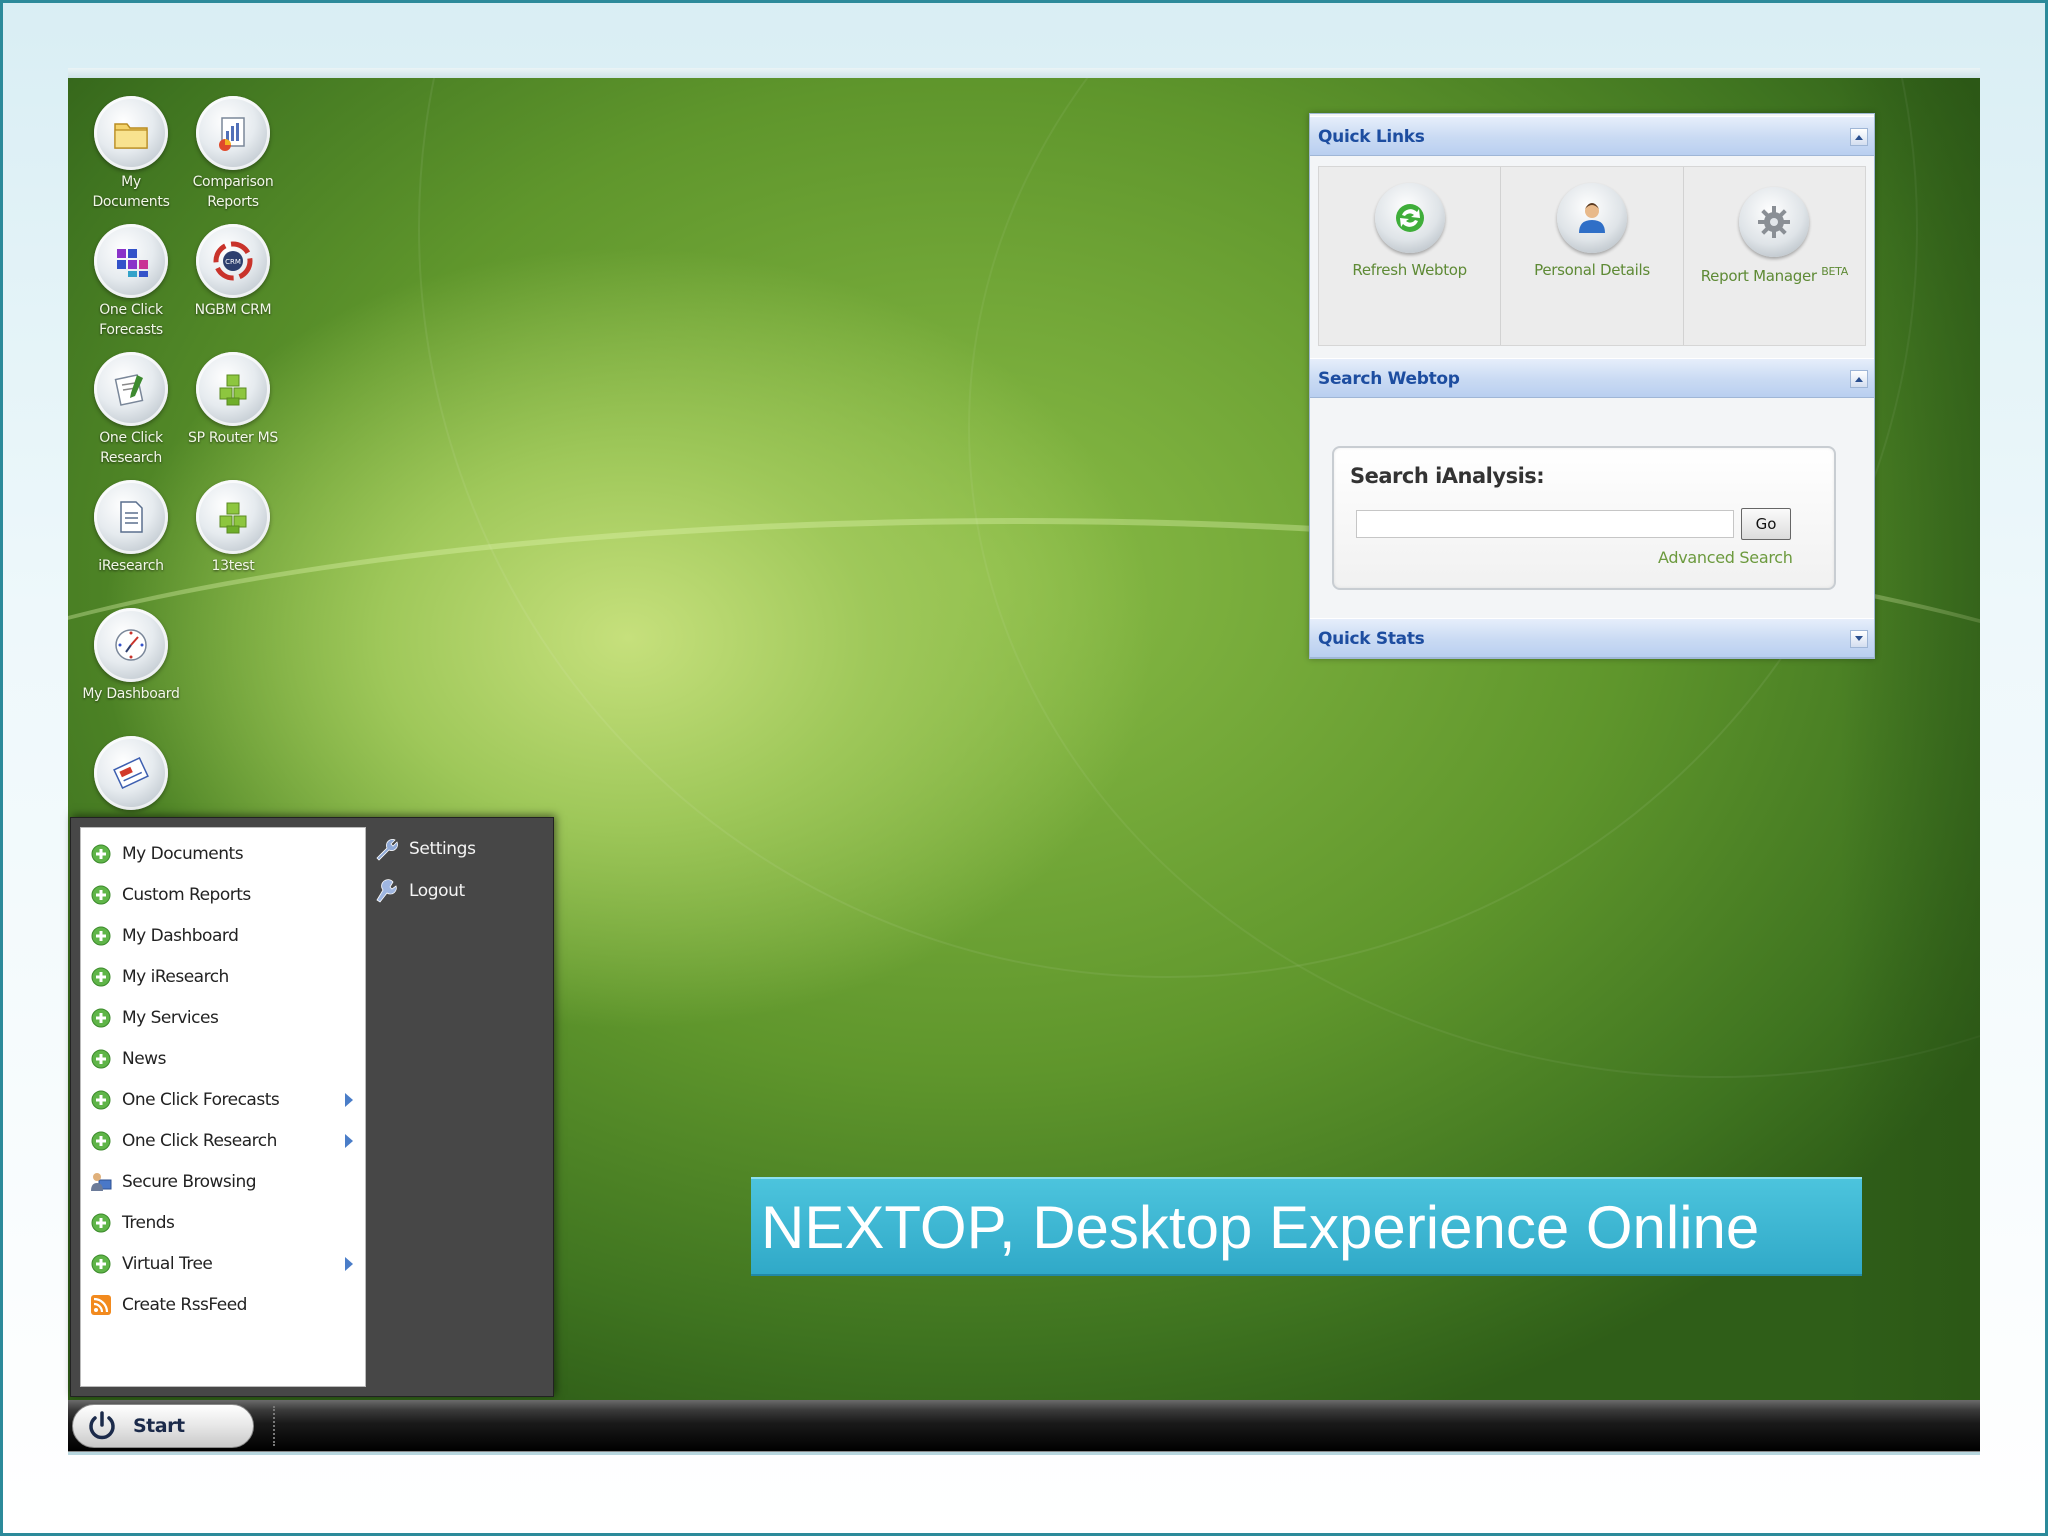 This screenshot has height=1536, width=2048. Describe the element at coordinates (233, 566) in the screenshot. I see `desktop-icon-label: 13test` at that location.